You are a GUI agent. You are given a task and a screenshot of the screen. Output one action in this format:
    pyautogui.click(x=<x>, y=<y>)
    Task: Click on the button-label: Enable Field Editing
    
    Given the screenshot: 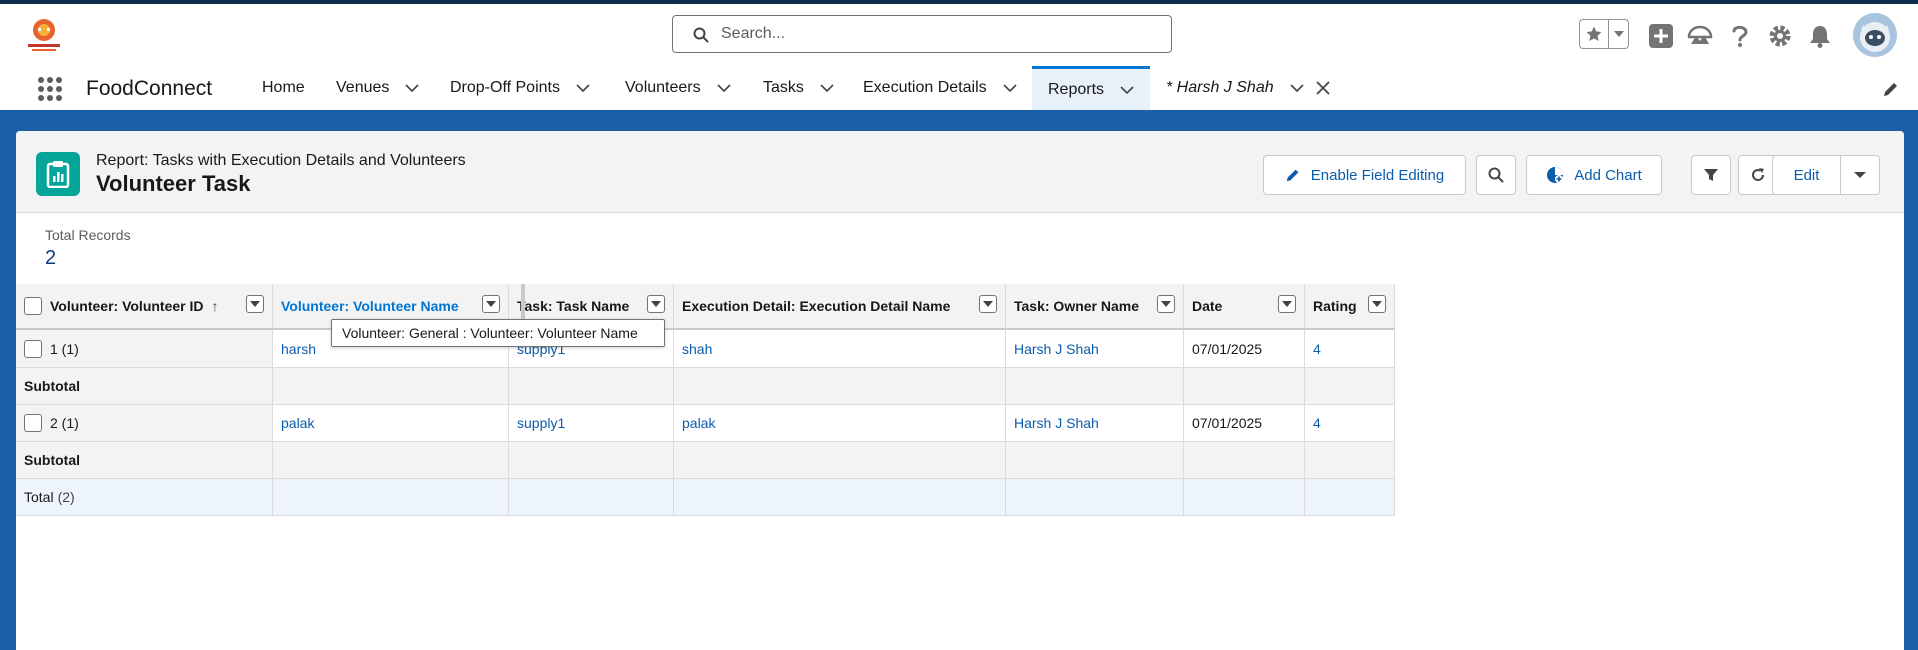 What is the action you would take?
    pyautogui.click(x=1377, y=175)
    